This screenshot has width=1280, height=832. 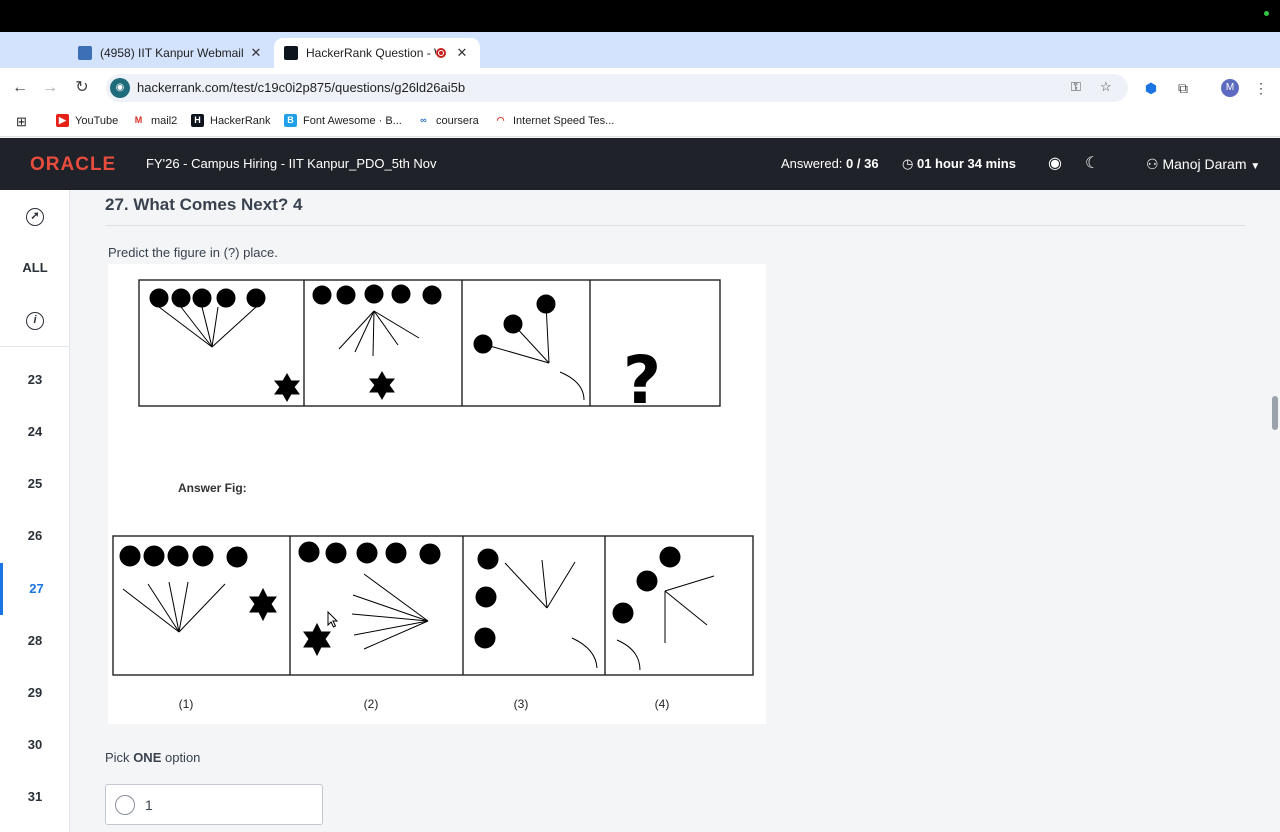 I want to click on sidebar-divider, so click(x=35, y=346).